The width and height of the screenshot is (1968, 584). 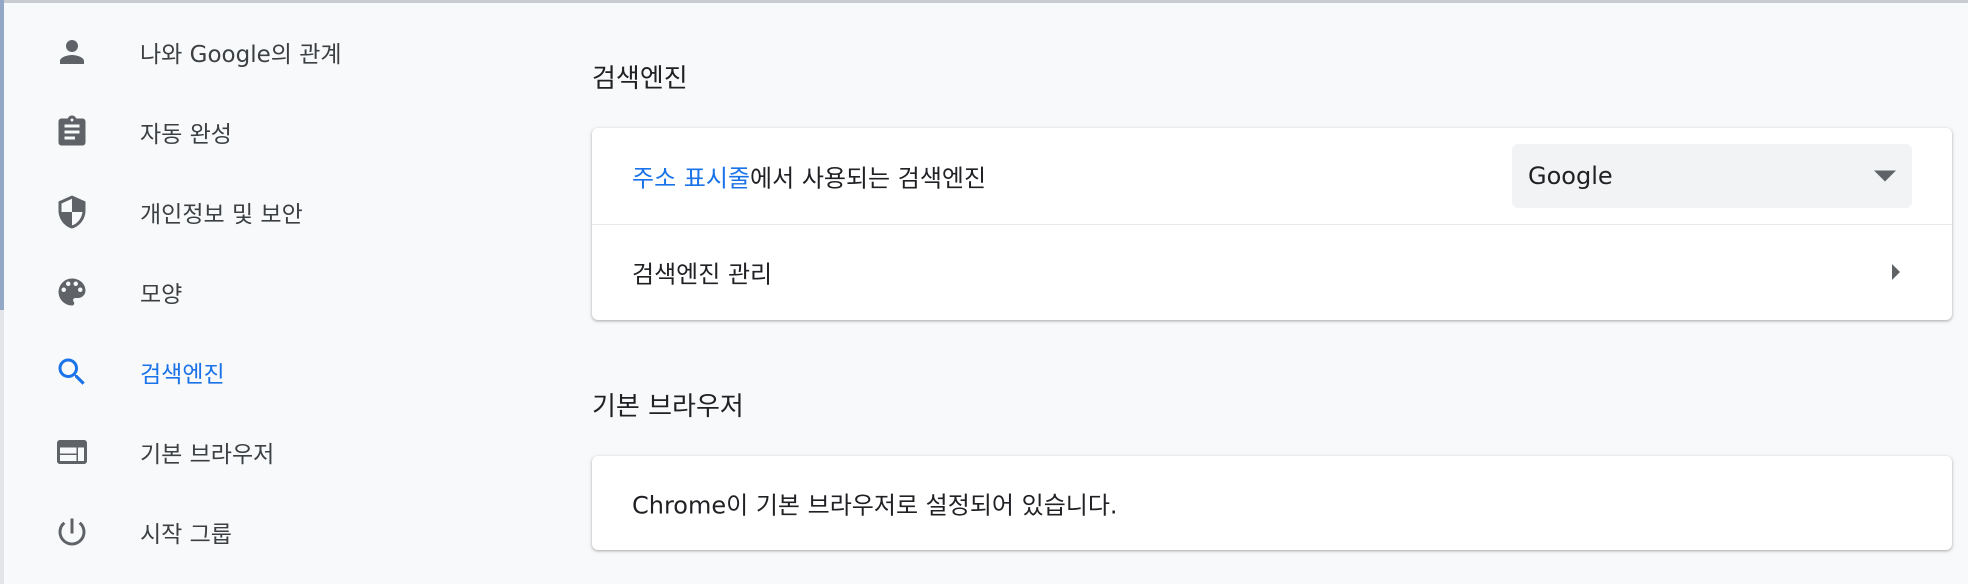 I want to click on default-browser-card: Chrome이 기본 브라우저로 설정되어 있습니다., so click(x=1272, y=503).